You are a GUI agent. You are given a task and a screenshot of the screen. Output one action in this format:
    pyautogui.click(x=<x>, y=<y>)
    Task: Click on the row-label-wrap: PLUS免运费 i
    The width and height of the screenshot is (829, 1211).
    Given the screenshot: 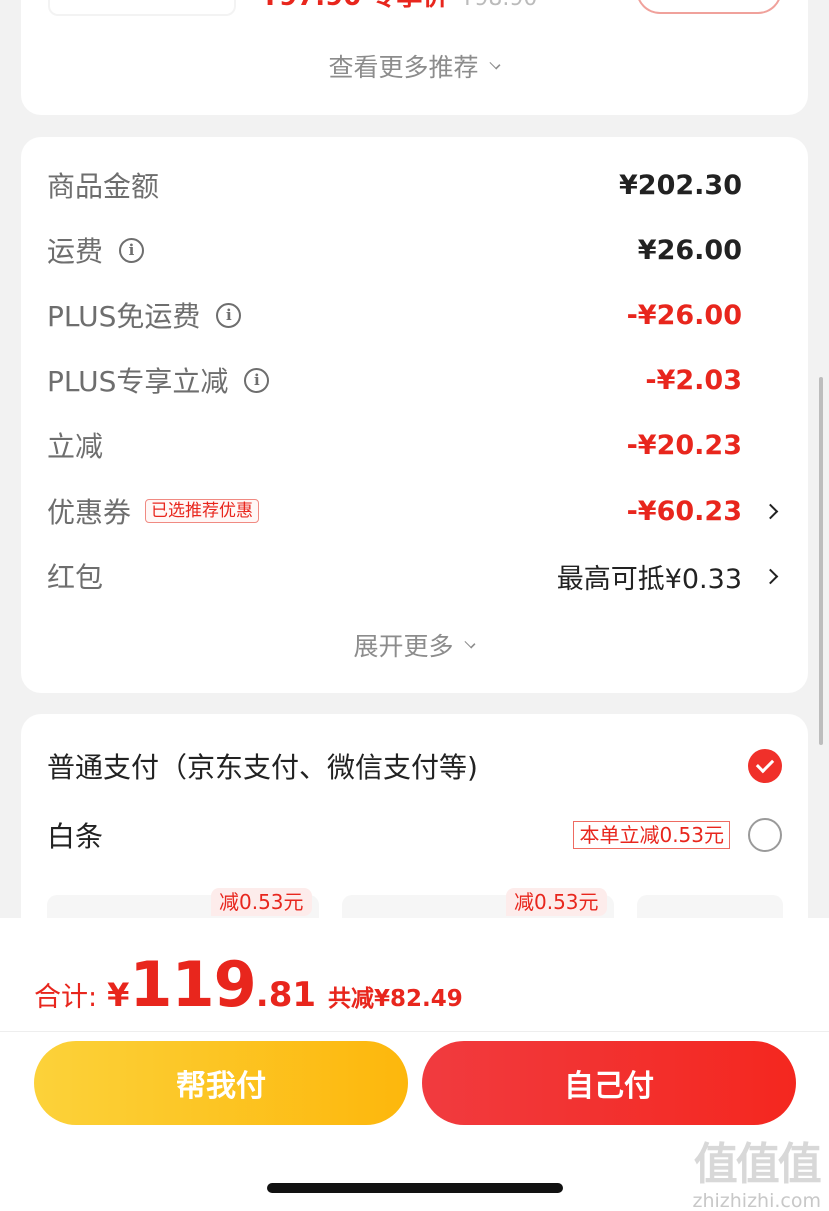 What is the action you would take?
    pyautogui.click(x=144, y=315)
    